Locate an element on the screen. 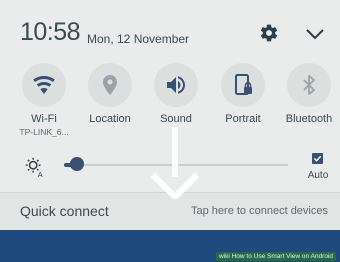  wifi-icon is located at coordinates (44, 85).